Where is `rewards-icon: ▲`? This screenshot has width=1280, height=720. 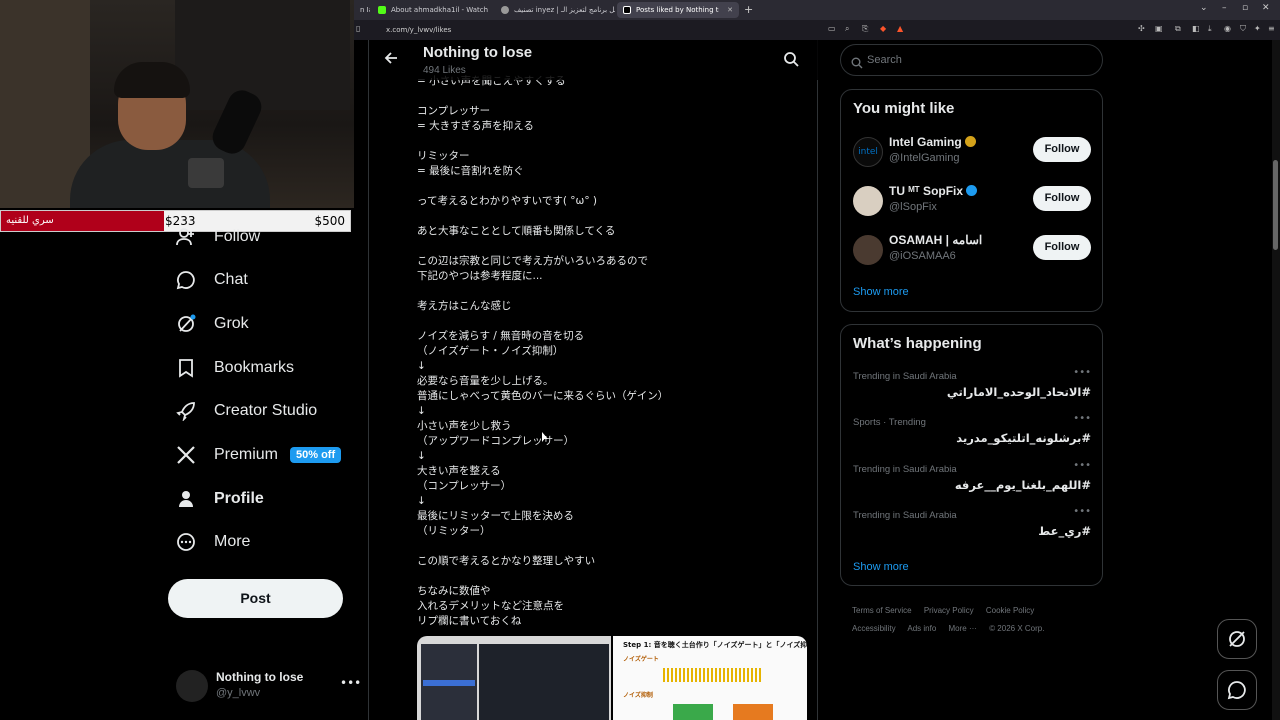 rewards-icon: ▲ is located at coordinates (900, 28).